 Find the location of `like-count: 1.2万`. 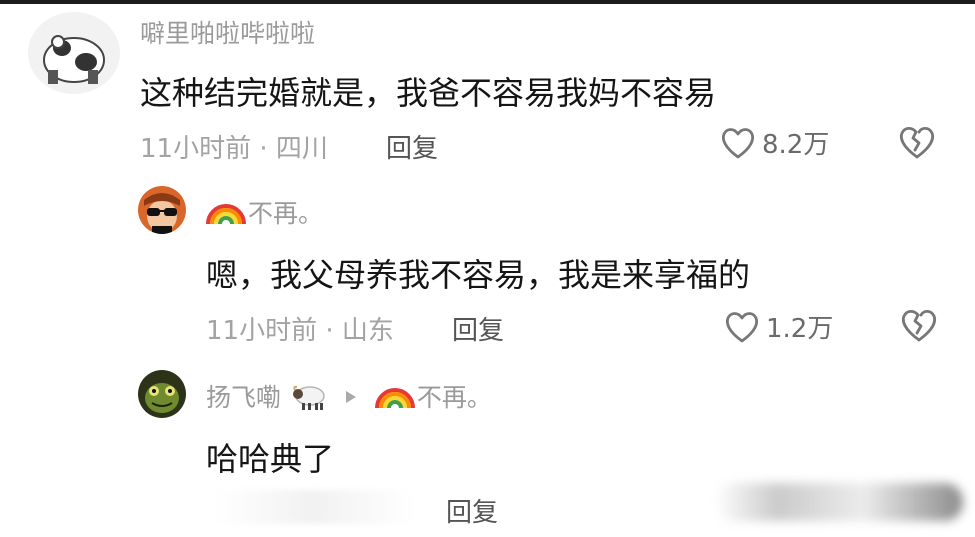

like-count: 1.2万 is located at coordinates (800, 329).